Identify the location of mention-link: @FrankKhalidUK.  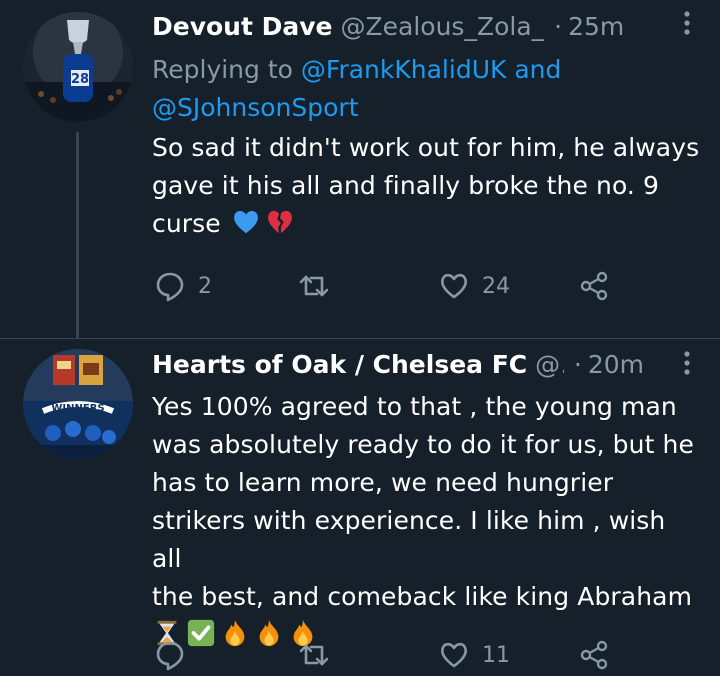
(404, 69).